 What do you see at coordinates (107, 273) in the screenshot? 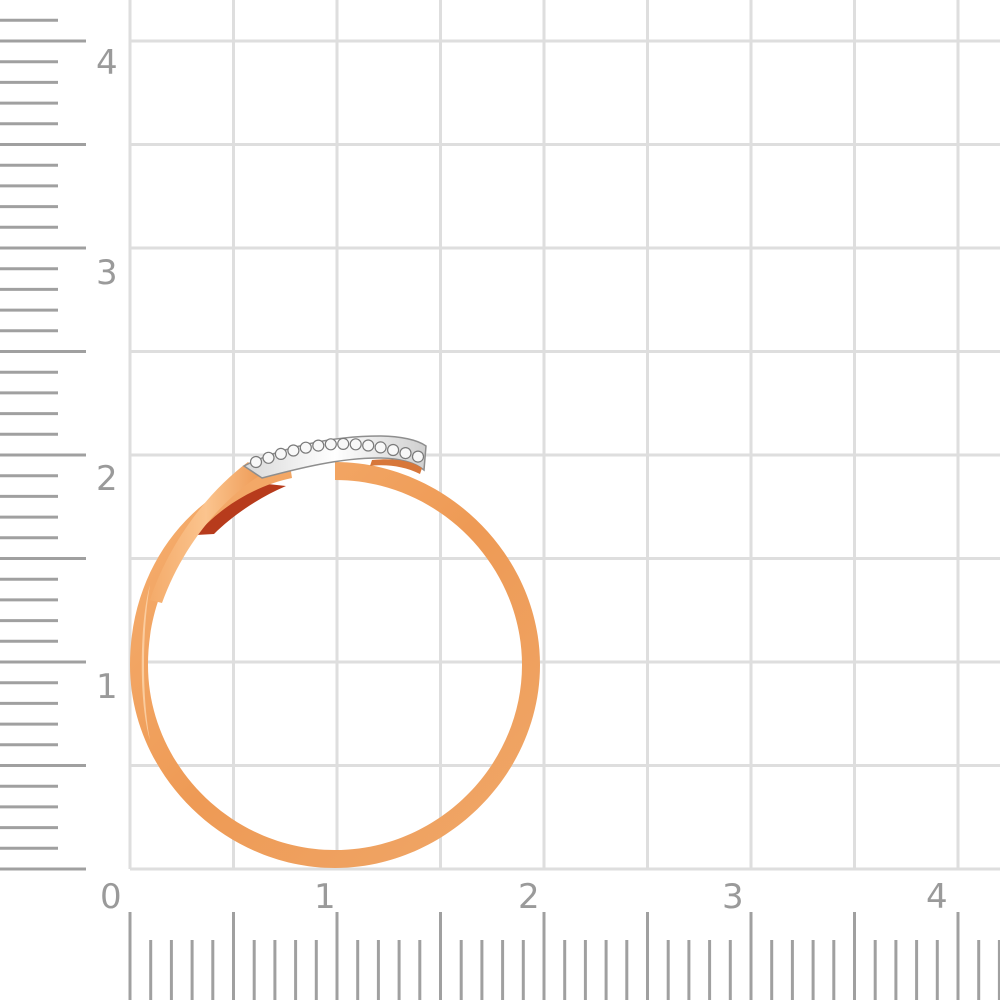
I see `y-tick-label: 3` at bounding box center [107, 273].